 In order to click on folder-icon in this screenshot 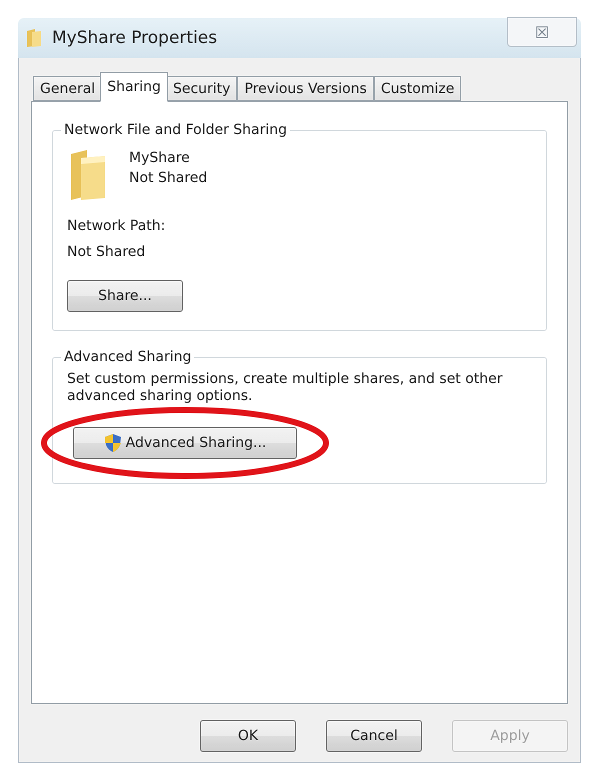, I will do `click(34, 38)`.